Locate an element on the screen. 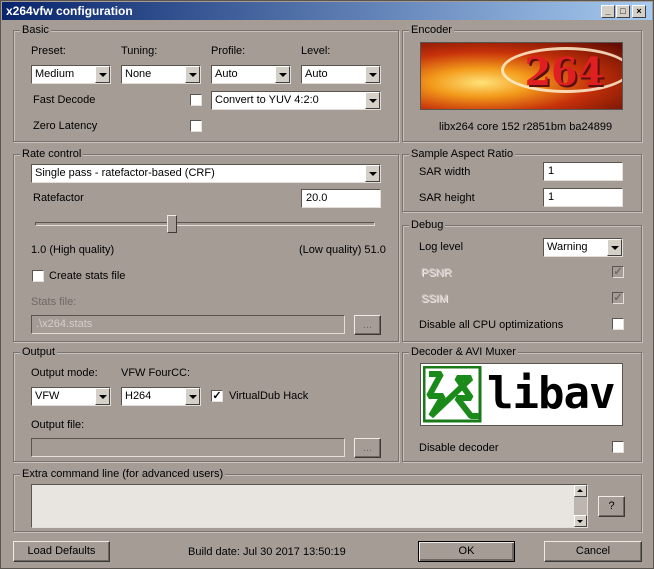  rate-mode-select: Single pass - ratefactor-based (CRF) is located at coordinates (206, 173).